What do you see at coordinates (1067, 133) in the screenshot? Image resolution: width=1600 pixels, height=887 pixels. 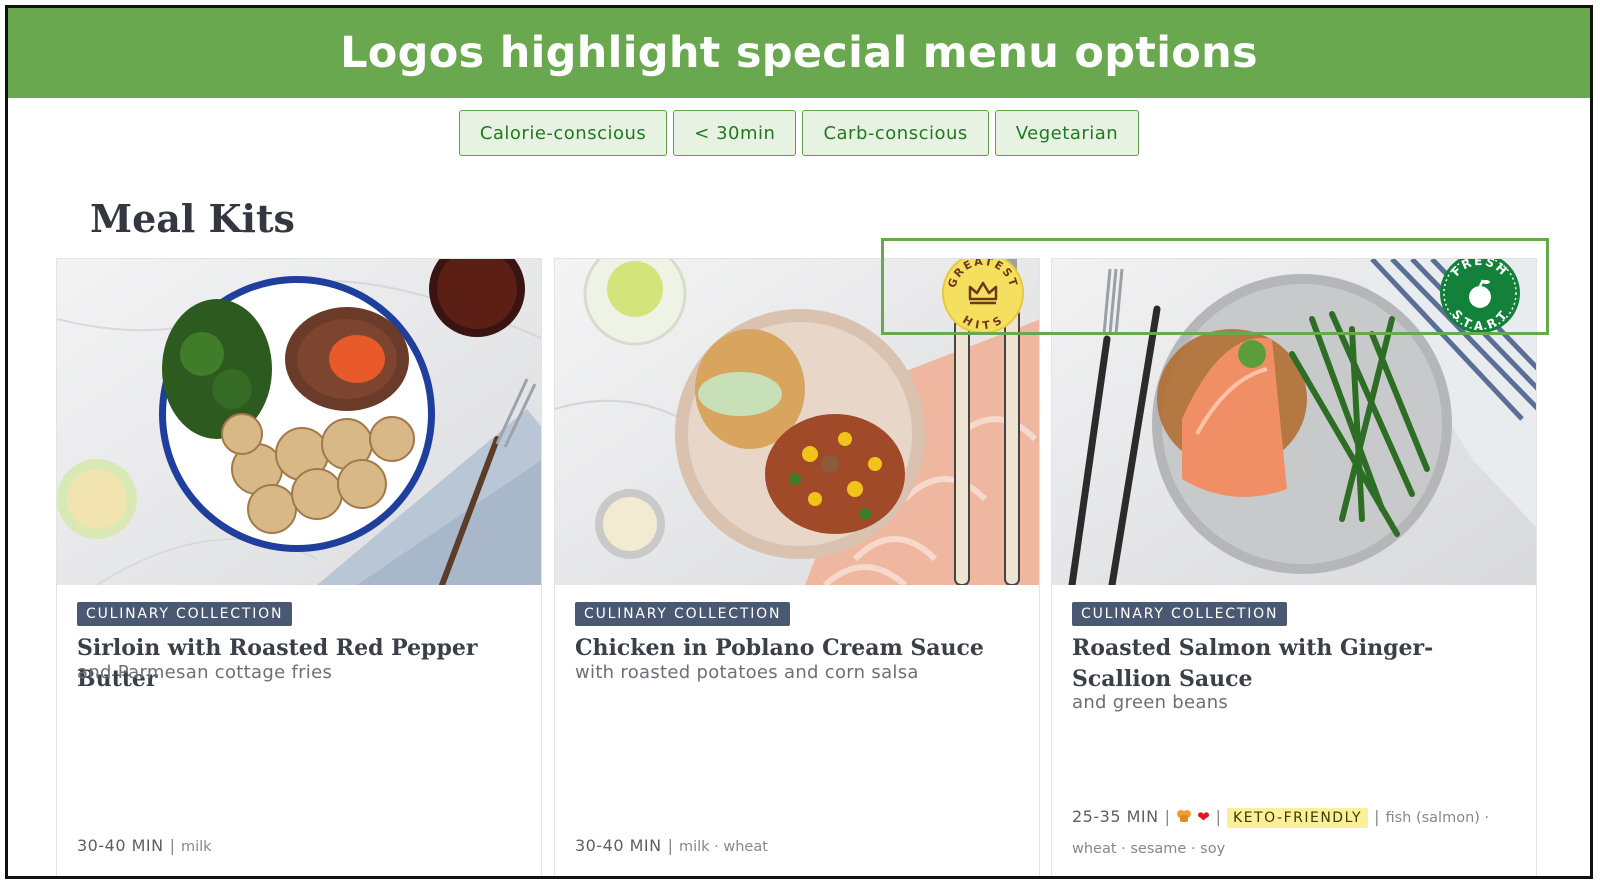 I see `filter-vegetarian: Vegetarian` at bounding box center [1067, 133].